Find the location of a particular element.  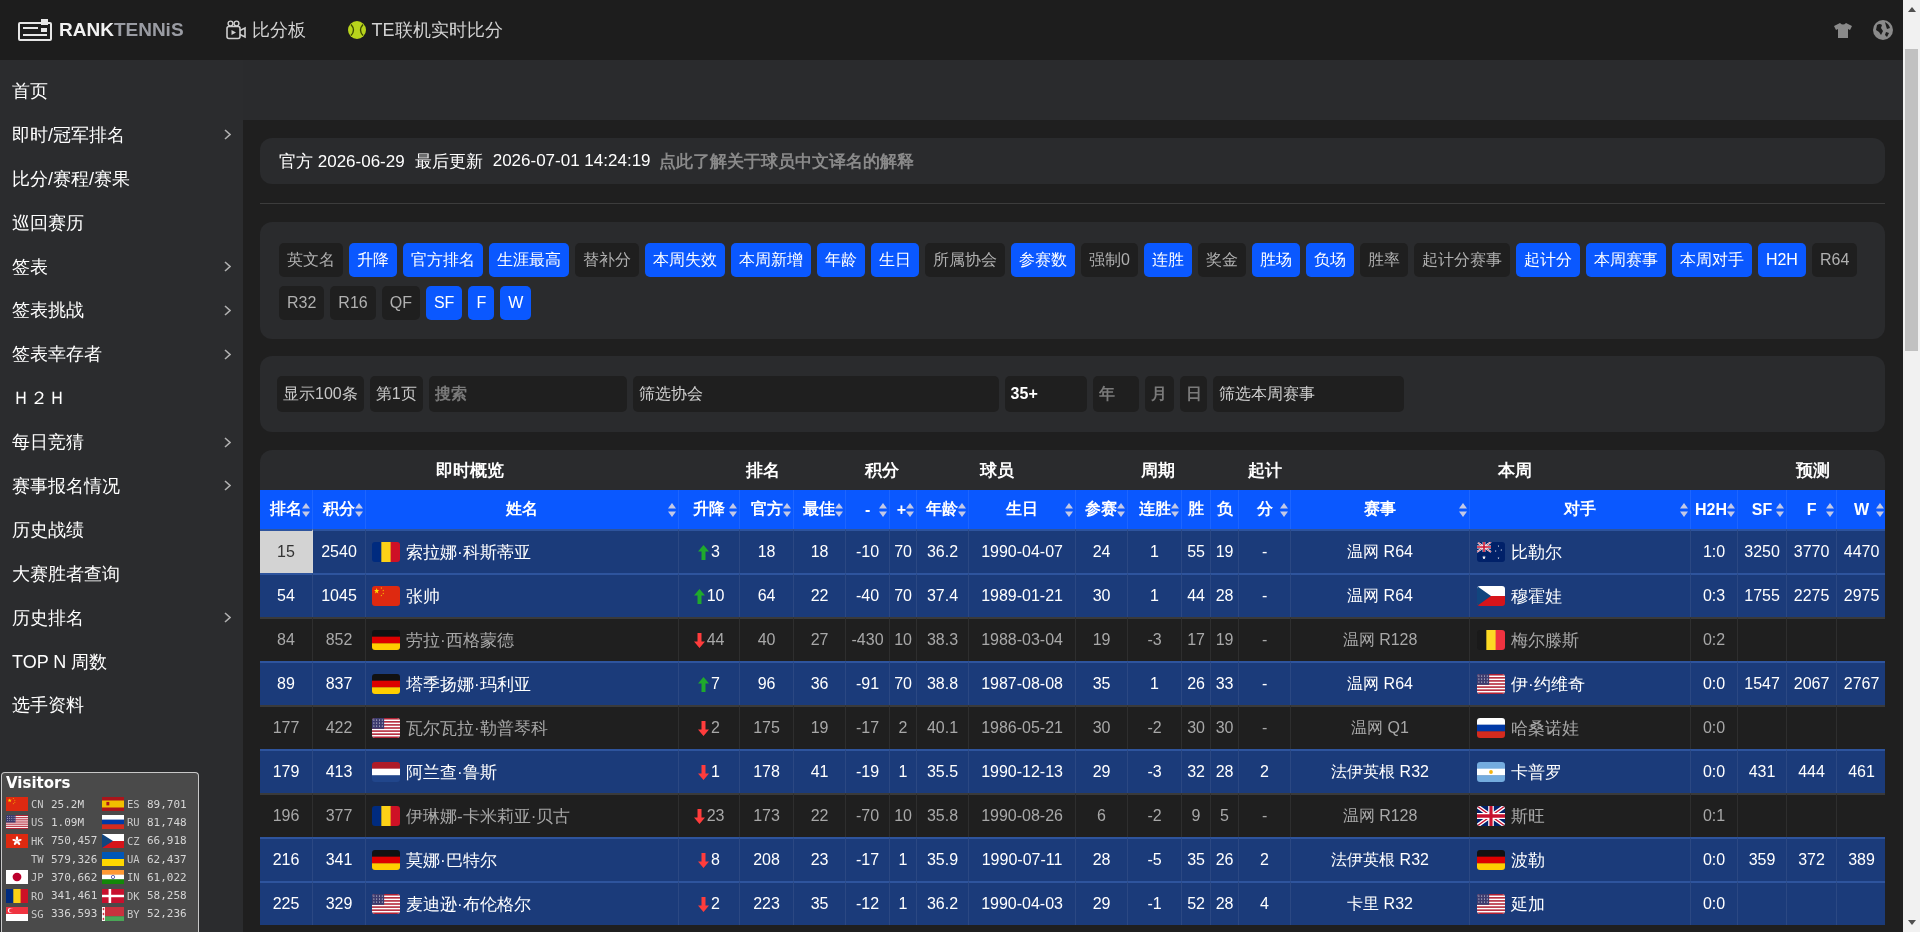

column-toggle: R64 is located at coordinates (1834, 260).